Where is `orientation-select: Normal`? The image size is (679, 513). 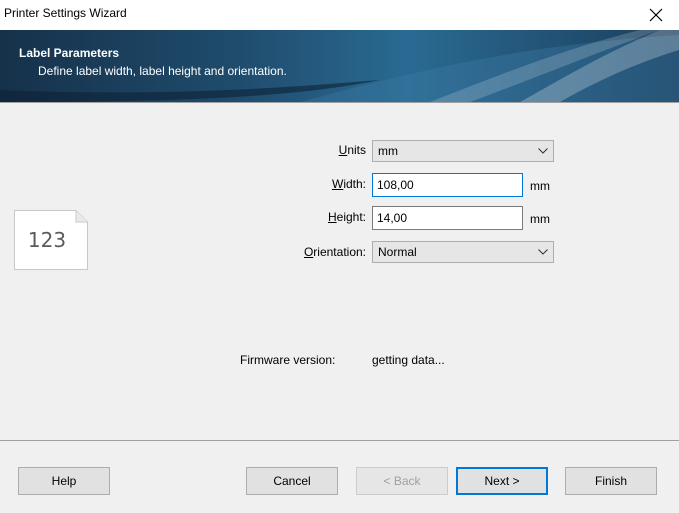
orientation-select: Normal is located at coordinates (463, 252).